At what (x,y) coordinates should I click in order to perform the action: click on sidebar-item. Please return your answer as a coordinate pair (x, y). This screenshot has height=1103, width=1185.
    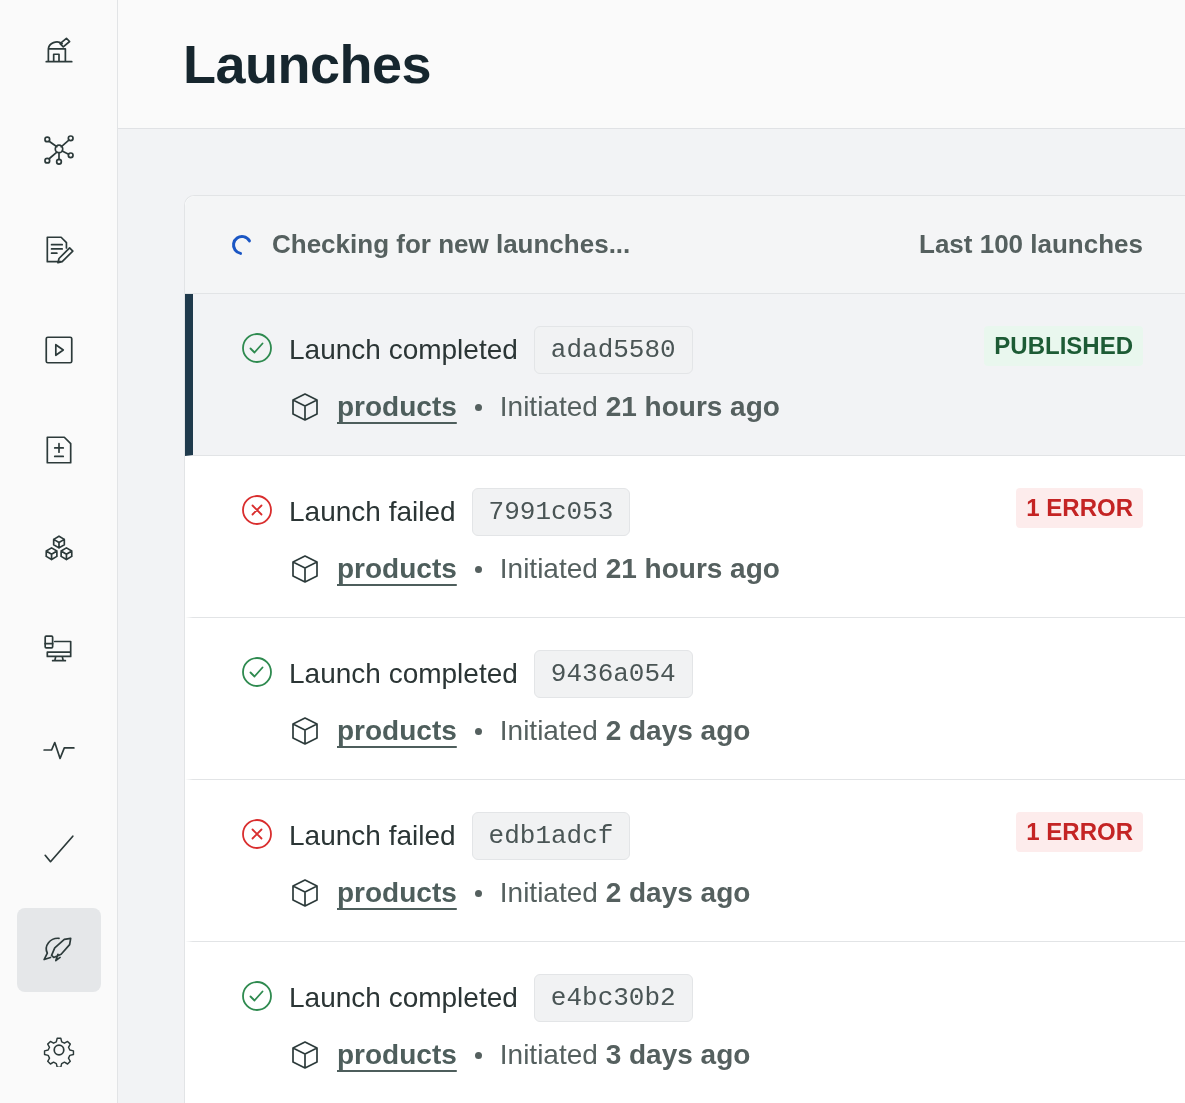
    Looking at the image, I should click on (58, 950).